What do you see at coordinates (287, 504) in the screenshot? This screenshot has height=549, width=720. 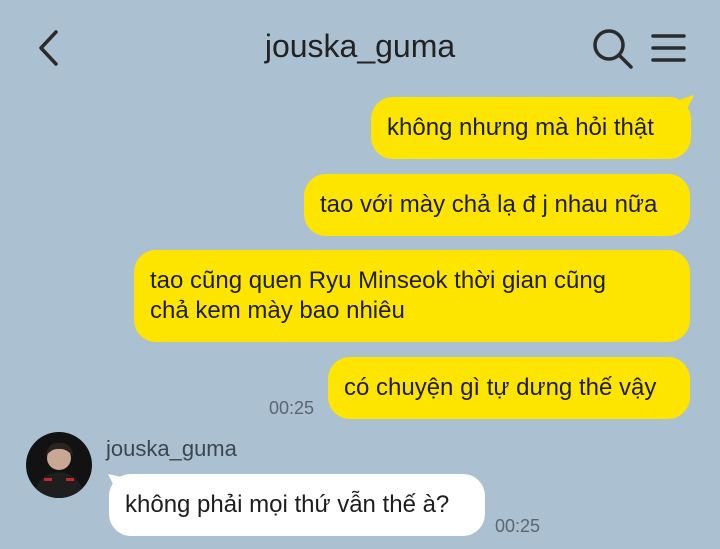 I see `message-text: không phải mọi thứ vẫn thế à?` at bounding box center [287, 504].